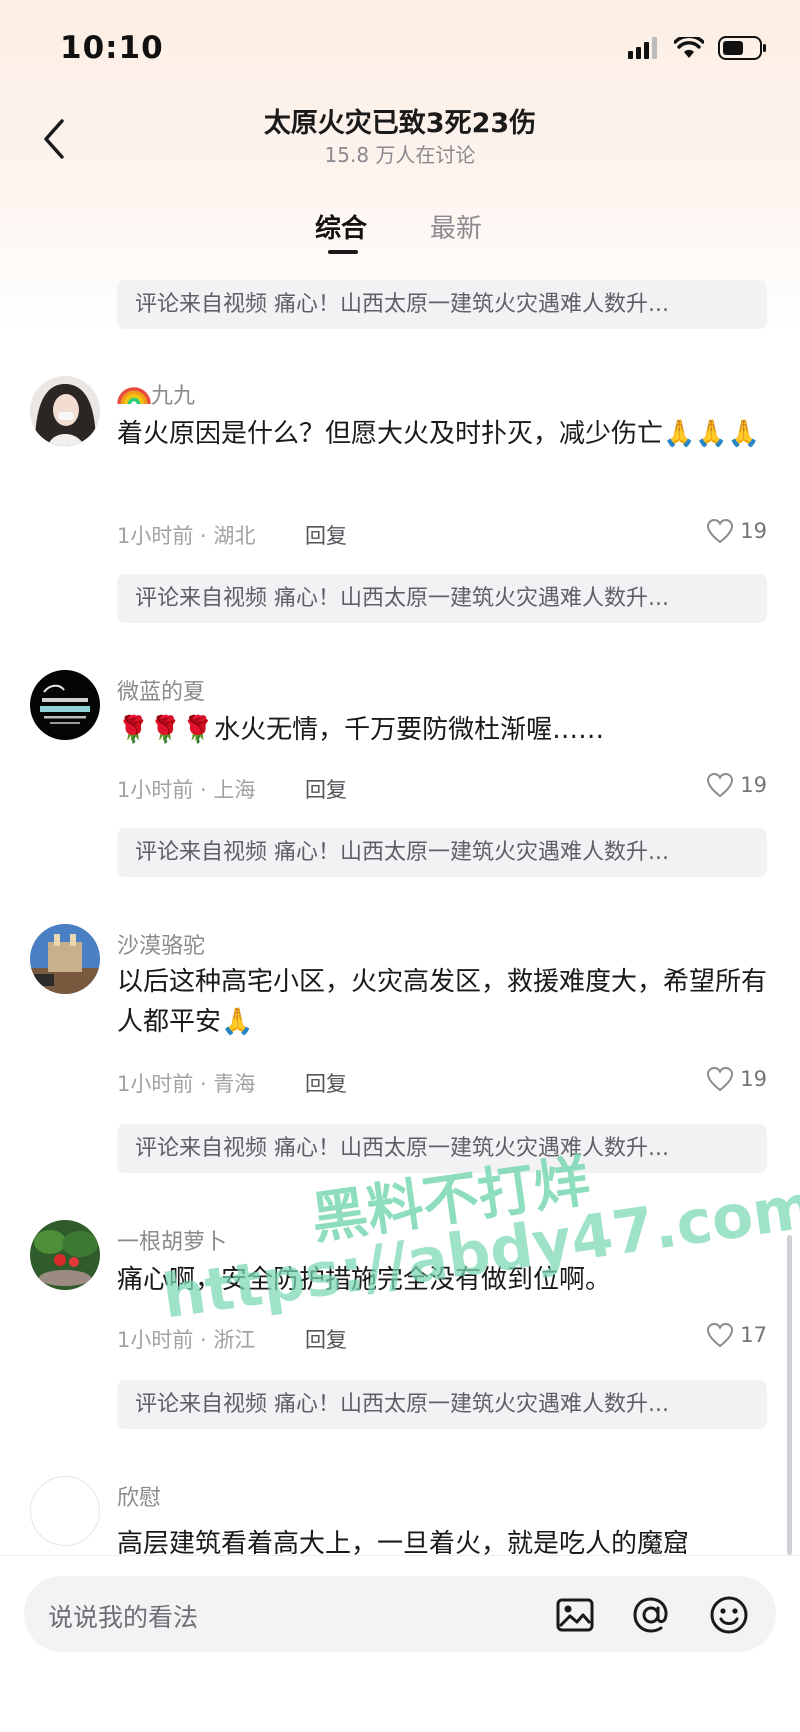 This screenshot has width=800, height=1732. Describe the element at coordinates (134, 396) in the screenshot. I see `rainbow-emoji-icon` at that location.